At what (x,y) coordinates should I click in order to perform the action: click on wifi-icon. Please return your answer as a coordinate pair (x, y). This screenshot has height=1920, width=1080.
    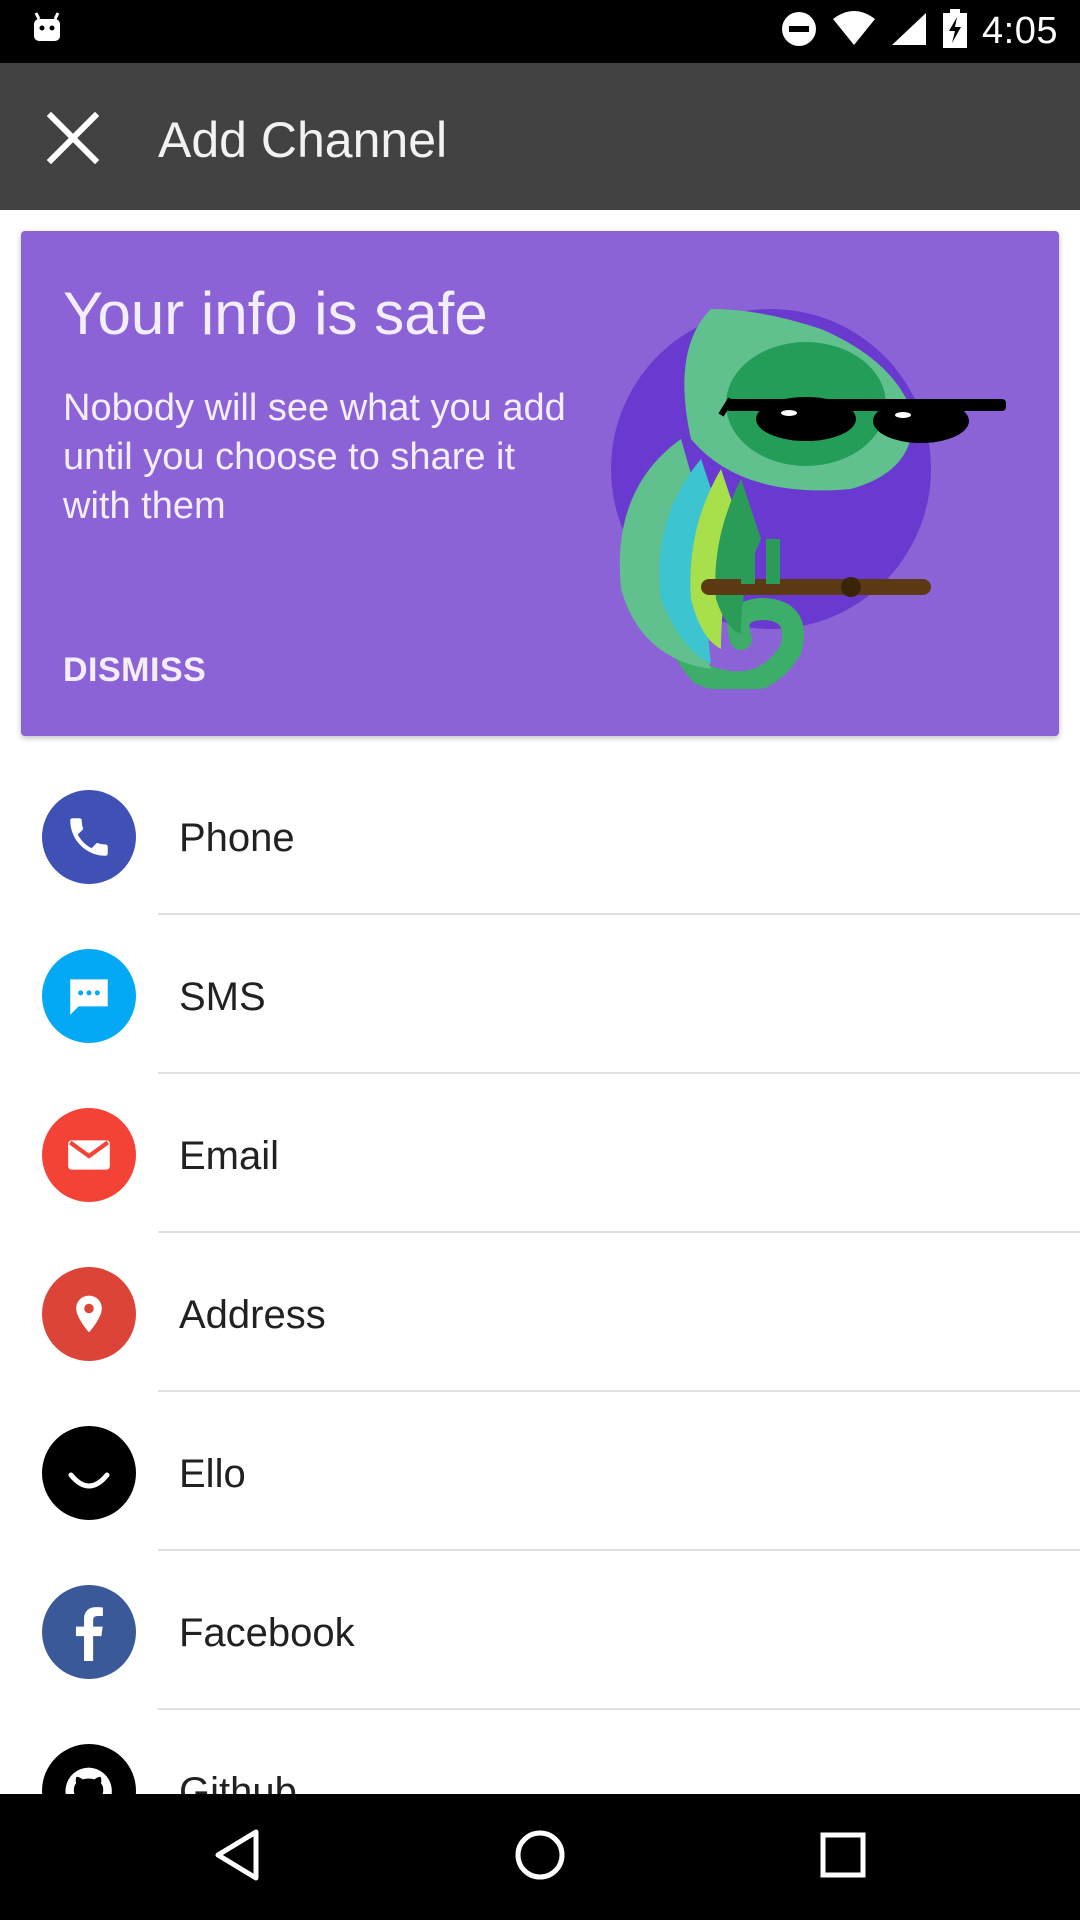
    Looking at the image, I should click on (854, 31).